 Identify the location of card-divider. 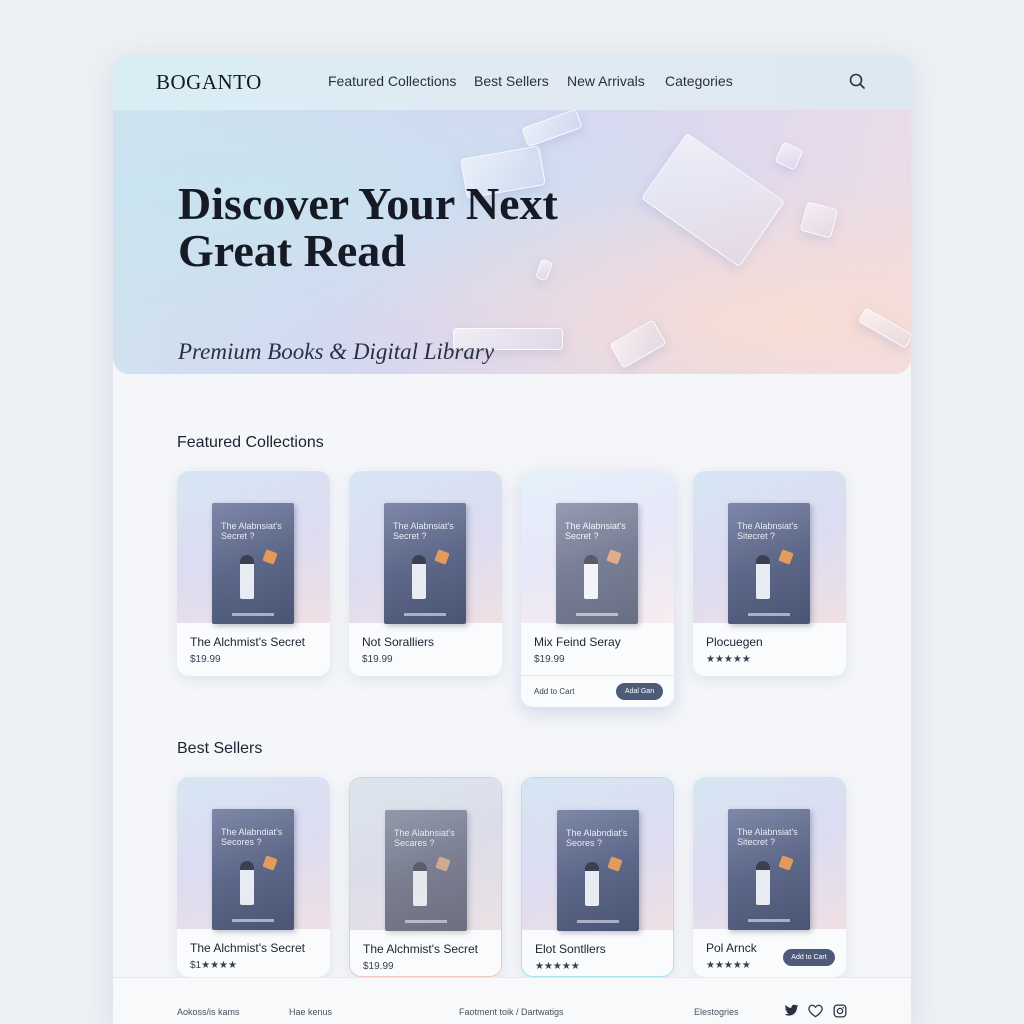
(597, 675).